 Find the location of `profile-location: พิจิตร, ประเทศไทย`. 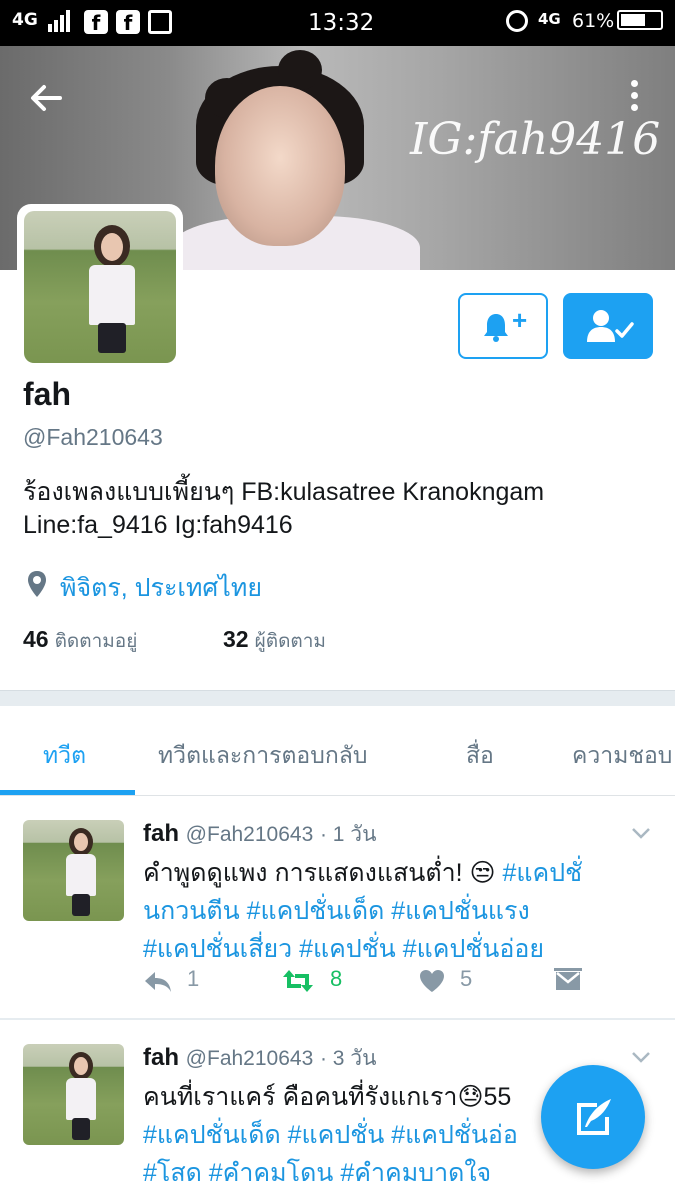

profile-location: พิจิตร, ประเทศไทย is located at coordinates (161, 588).